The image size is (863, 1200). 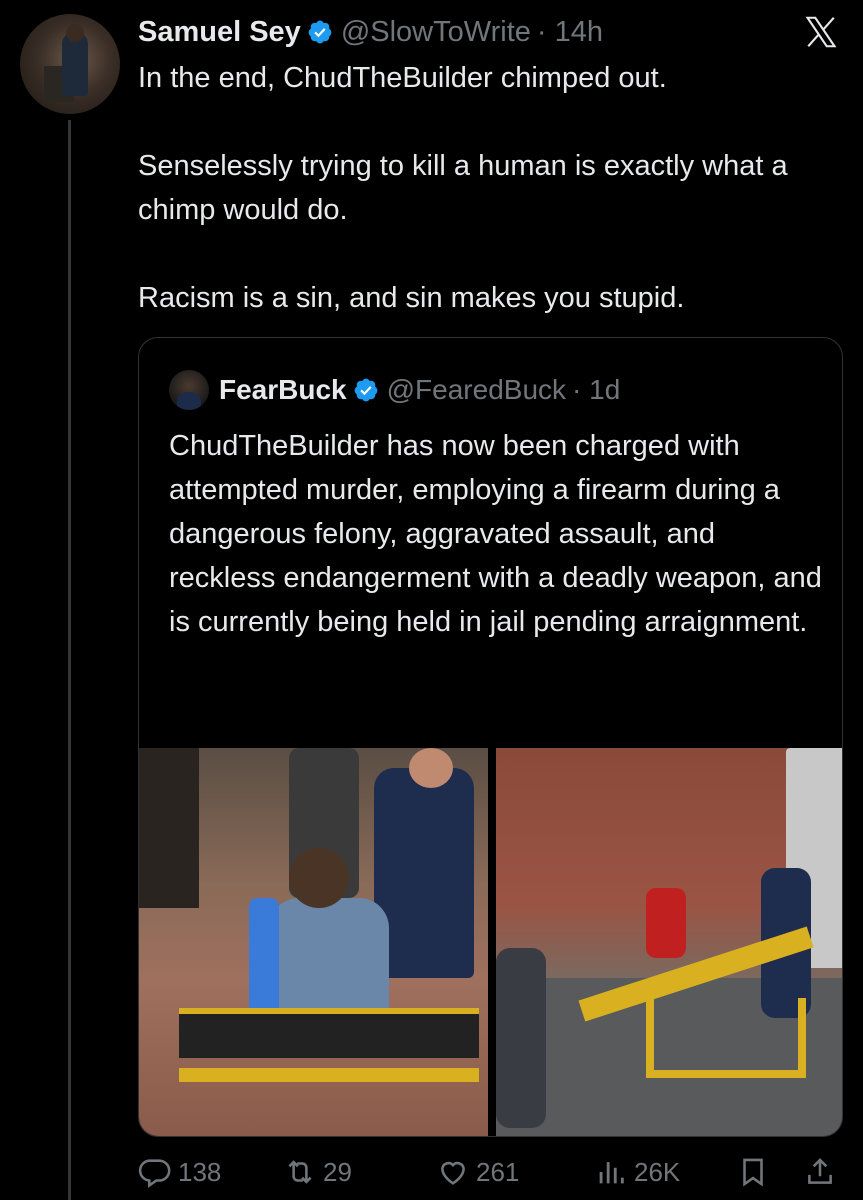 I want to click on photo-medic-head, so click(x=431, y=768).